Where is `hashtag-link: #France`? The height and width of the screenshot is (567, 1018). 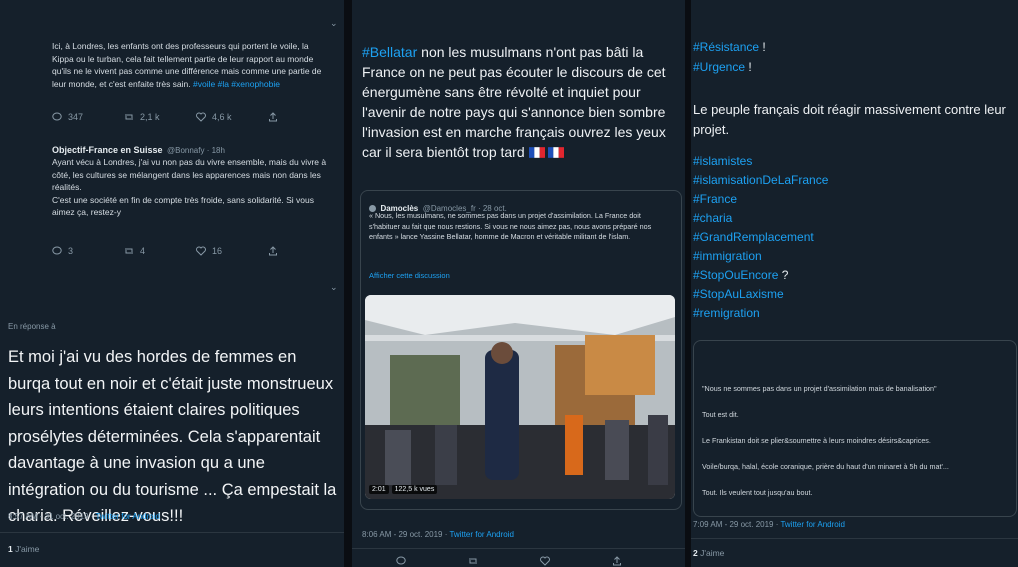 hashtag-link: #France is located at coordinates (760, 199).